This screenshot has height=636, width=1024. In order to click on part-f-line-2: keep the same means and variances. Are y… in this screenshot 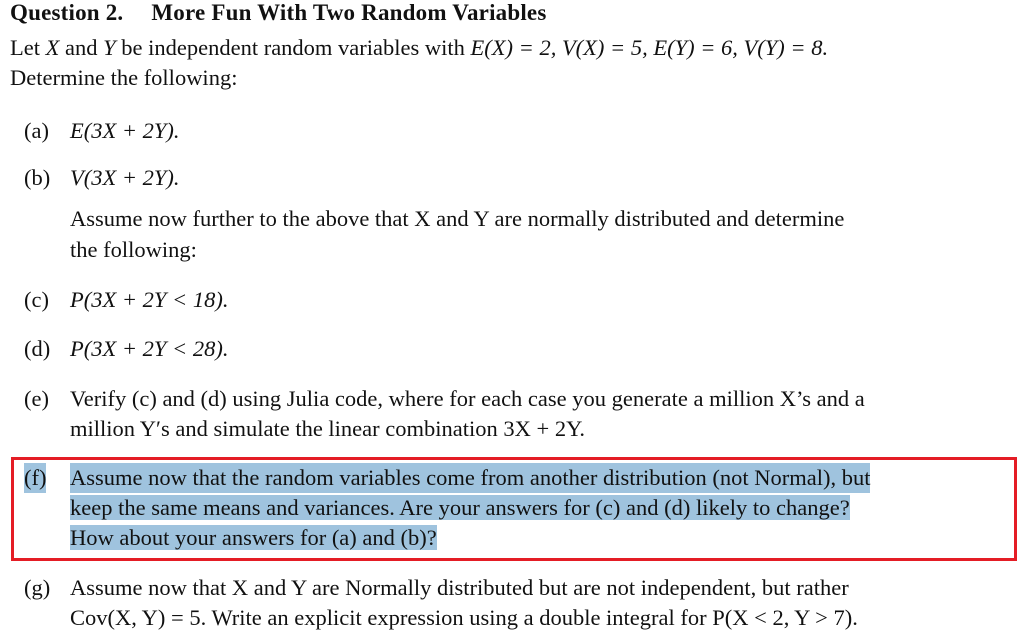, I will do `click(460, 507)`.